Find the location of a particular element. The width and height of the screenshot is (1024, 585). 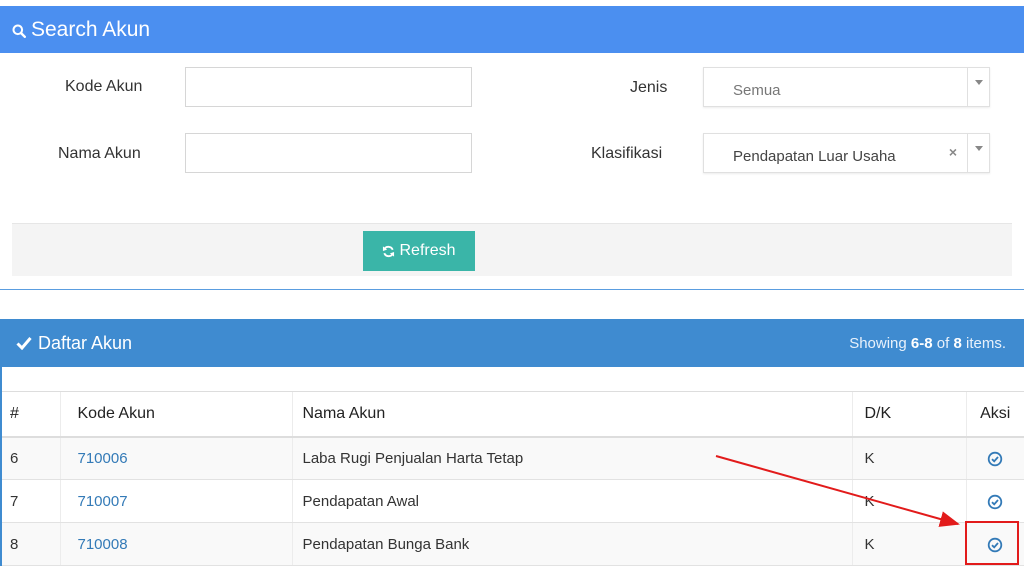

kode-akun-input is located at coordinates (328, 87).